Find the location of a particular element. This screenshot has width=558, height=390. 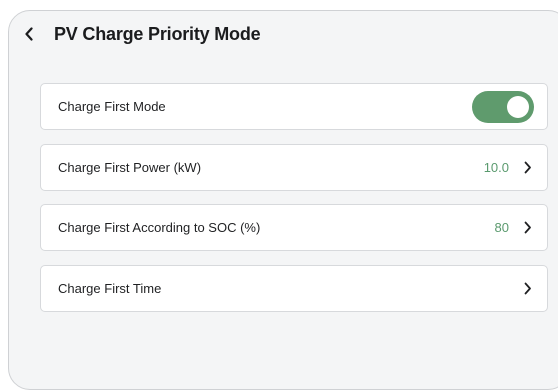

charge-first-time-row: Charge First Time is located at coordinates (294, 288).